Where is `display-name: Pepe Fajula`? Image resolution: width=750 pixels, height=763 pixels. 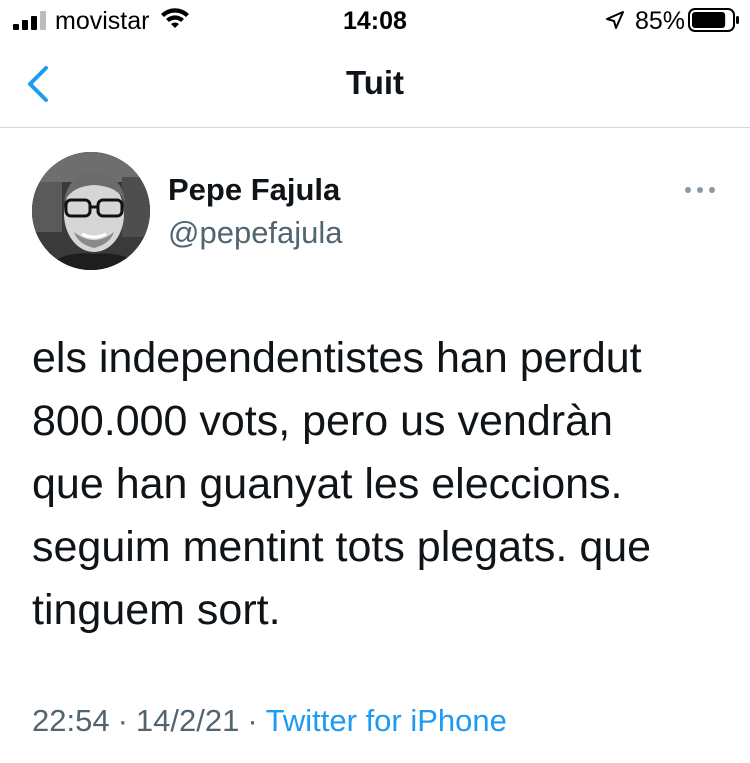
display-name: Pepe Fajula is located at coordinates (254, 190).